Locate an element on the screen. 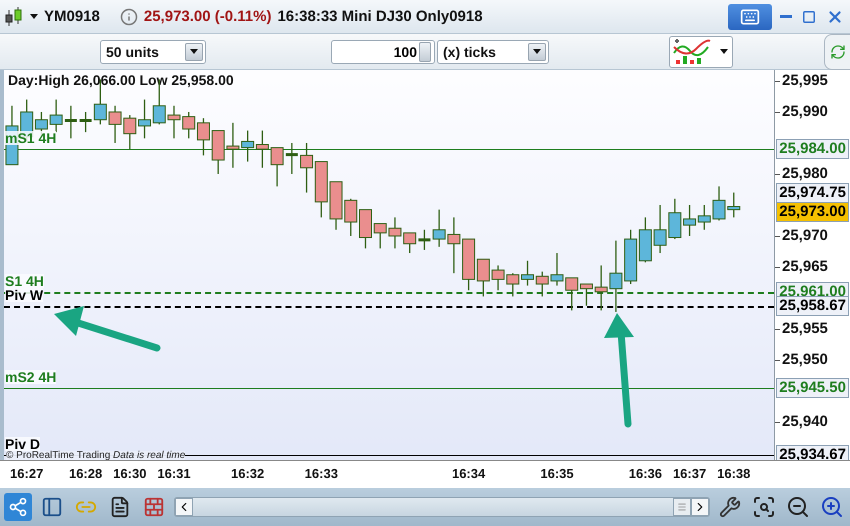 This screenshot has height=526, width=850. level-label: Piv W is located at coordinates (24, 295).